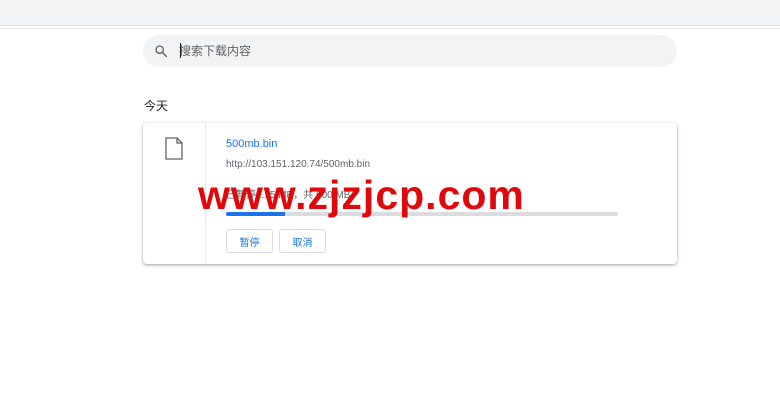  Describe the element at coordinates (390, 13) in the screenshot. I see `top-toolbar` at that location.